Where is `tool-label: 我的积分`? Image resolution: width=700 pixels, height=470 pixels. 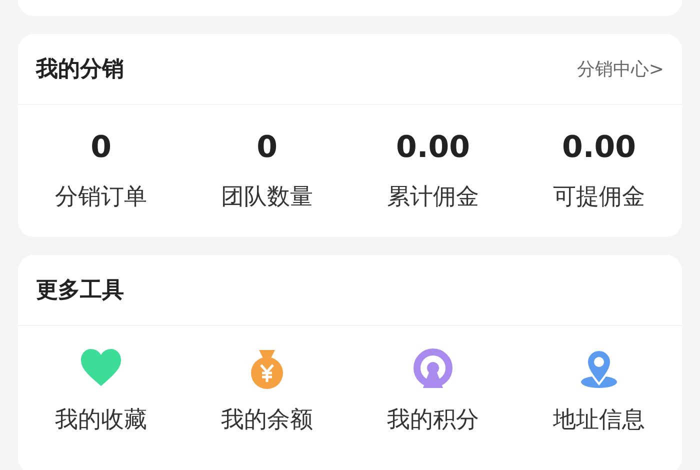 tool-label: 我的积分 is located at coordinates (433, 420).